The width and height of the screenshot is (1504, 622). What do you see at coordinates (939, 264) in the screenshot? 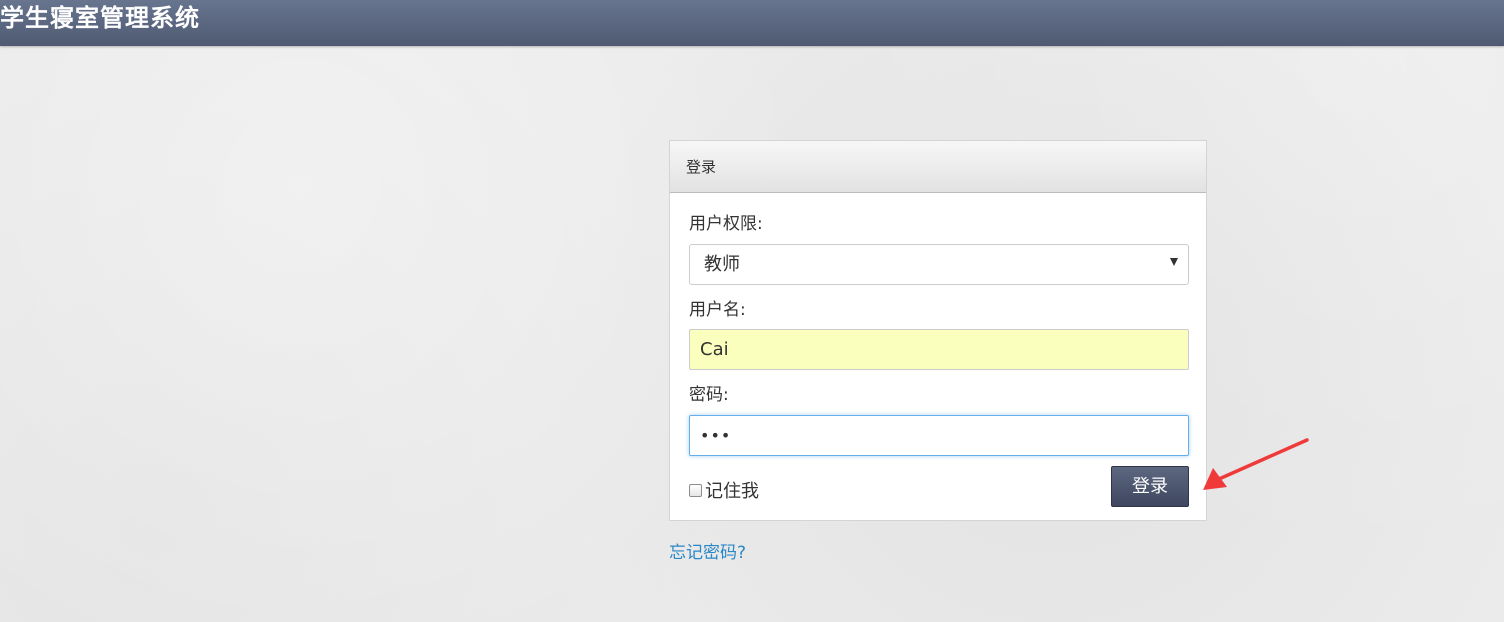
I see `role-select: 教师` at bounding box center [939, 264].